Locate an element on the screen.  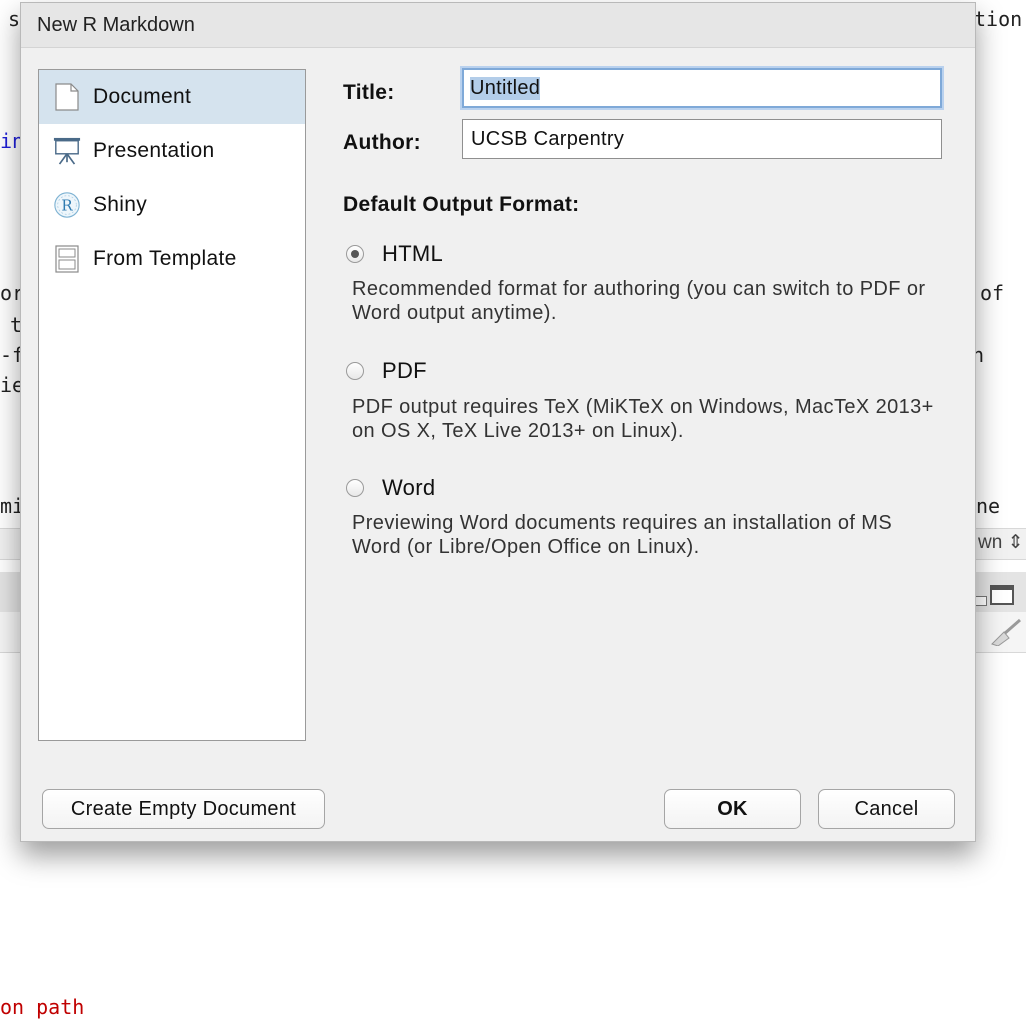
cancel-button: Cancel is located at coordinates (886, 809).